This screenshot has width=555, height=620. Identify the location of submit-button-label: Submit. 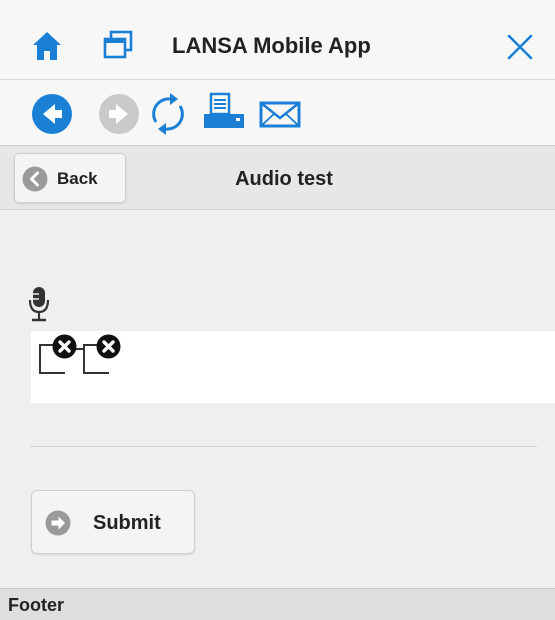
(127, 523).